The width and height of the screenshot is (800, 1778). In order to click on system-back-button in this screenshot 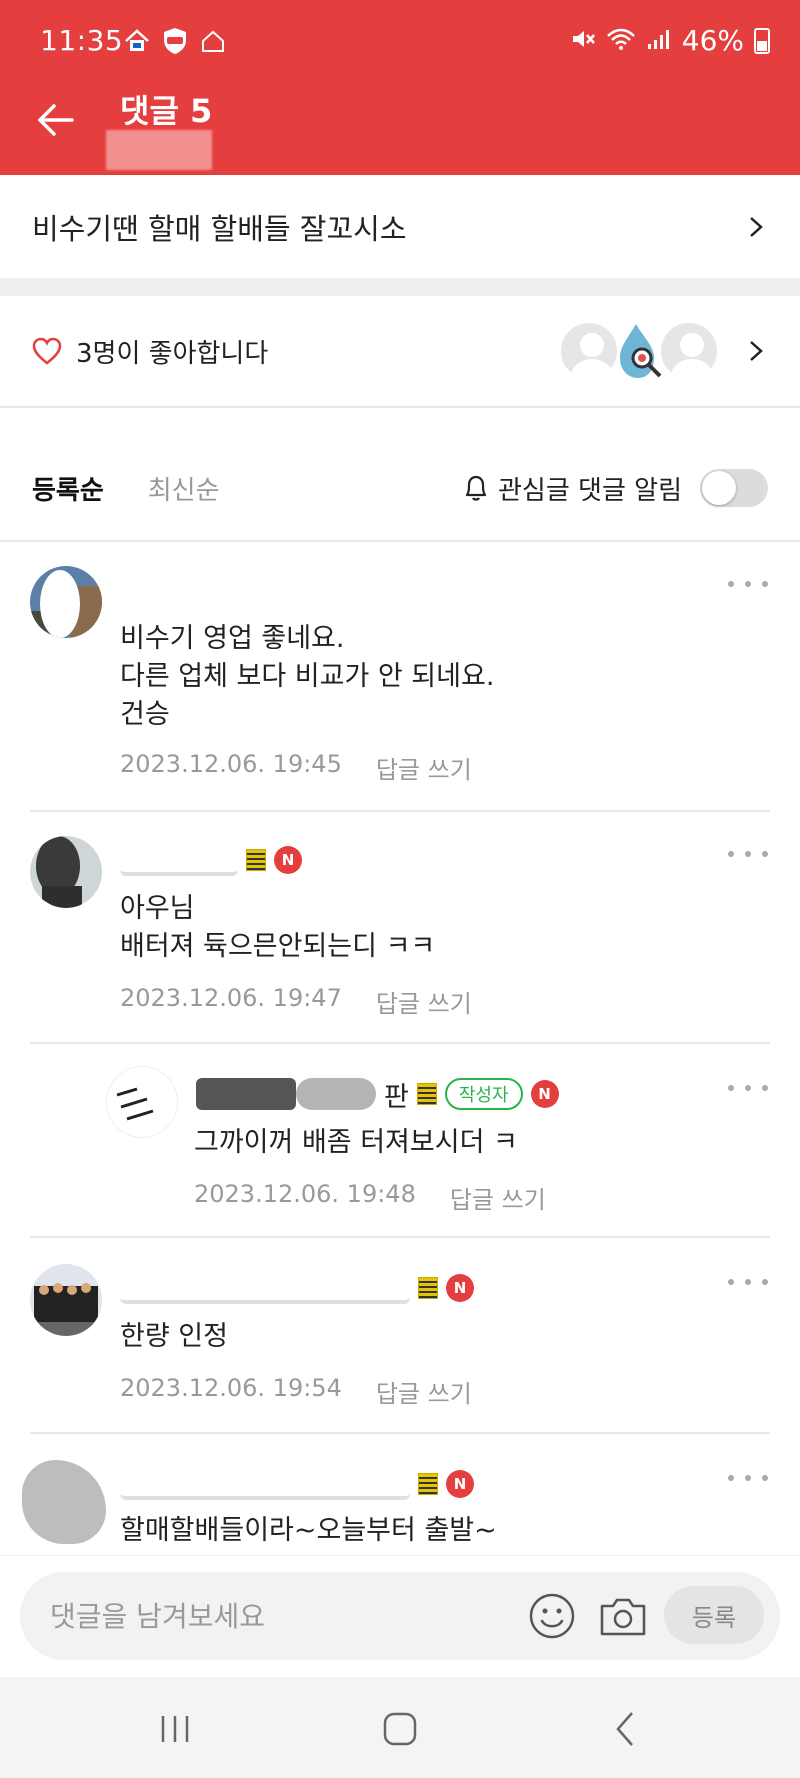, I will do `click(625, 1729)`.